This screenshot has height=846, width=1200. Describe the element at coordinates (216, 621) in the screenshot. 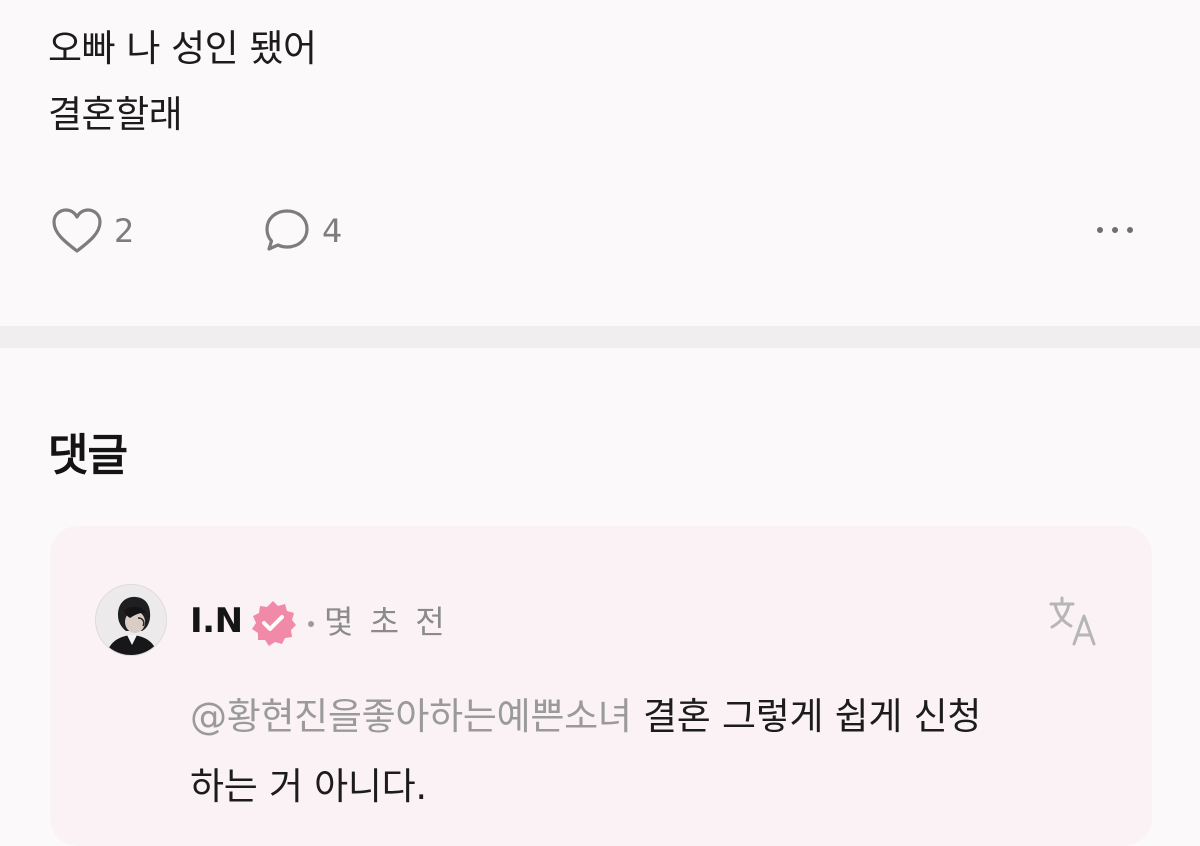

I see `comment-username: I.N` at that location.